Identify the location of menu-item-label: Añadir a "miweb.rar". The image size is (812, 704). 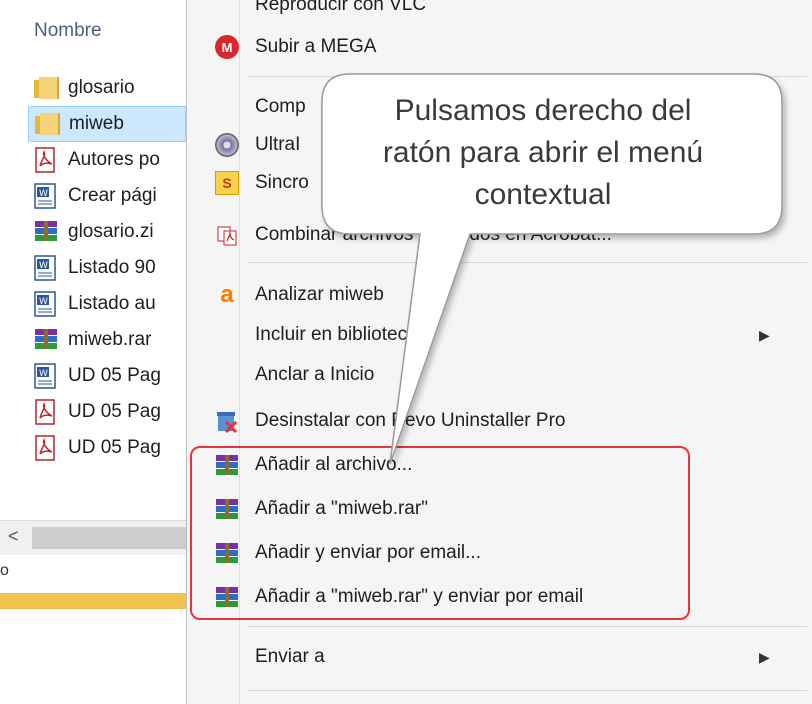
(341, 508).